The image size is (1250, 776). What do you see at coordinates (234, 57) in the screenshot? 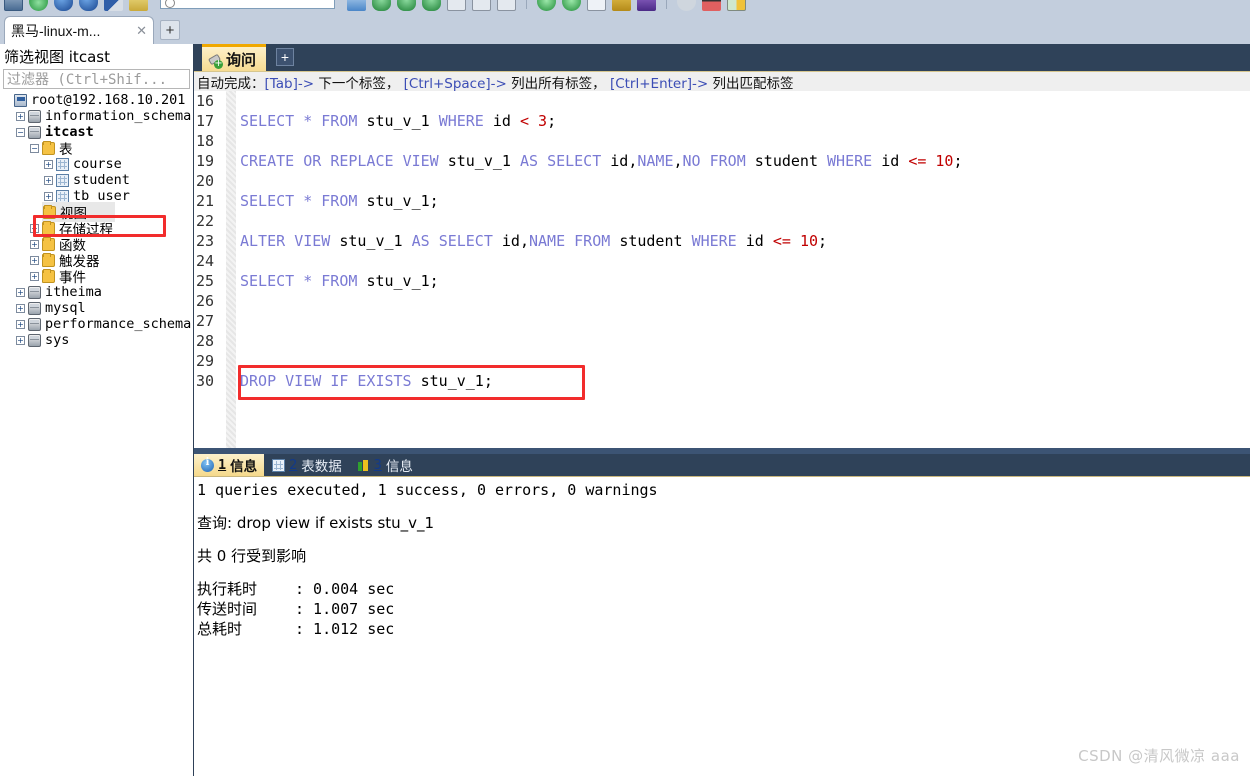
I see `query-tab: 询问` at bounding box center [234, 57].